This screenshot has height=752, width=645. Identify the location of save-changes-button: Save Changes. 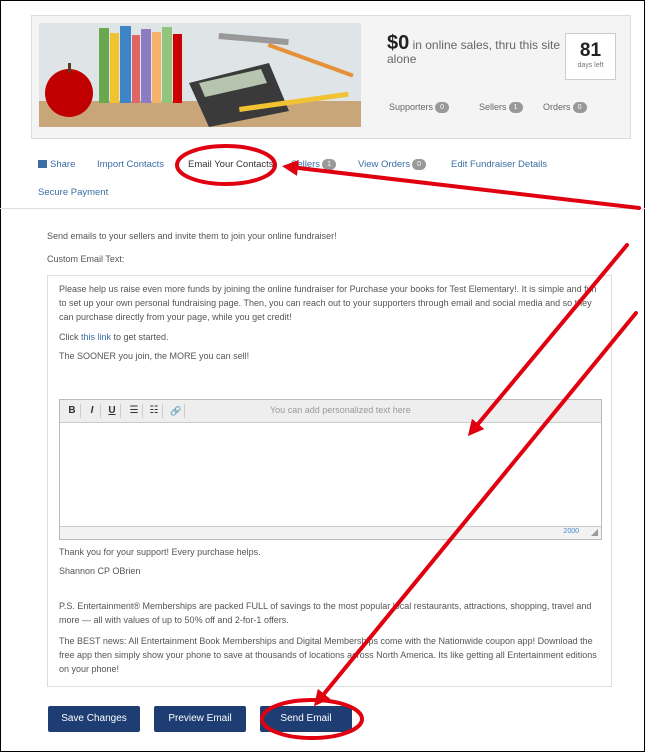
(94, 719).